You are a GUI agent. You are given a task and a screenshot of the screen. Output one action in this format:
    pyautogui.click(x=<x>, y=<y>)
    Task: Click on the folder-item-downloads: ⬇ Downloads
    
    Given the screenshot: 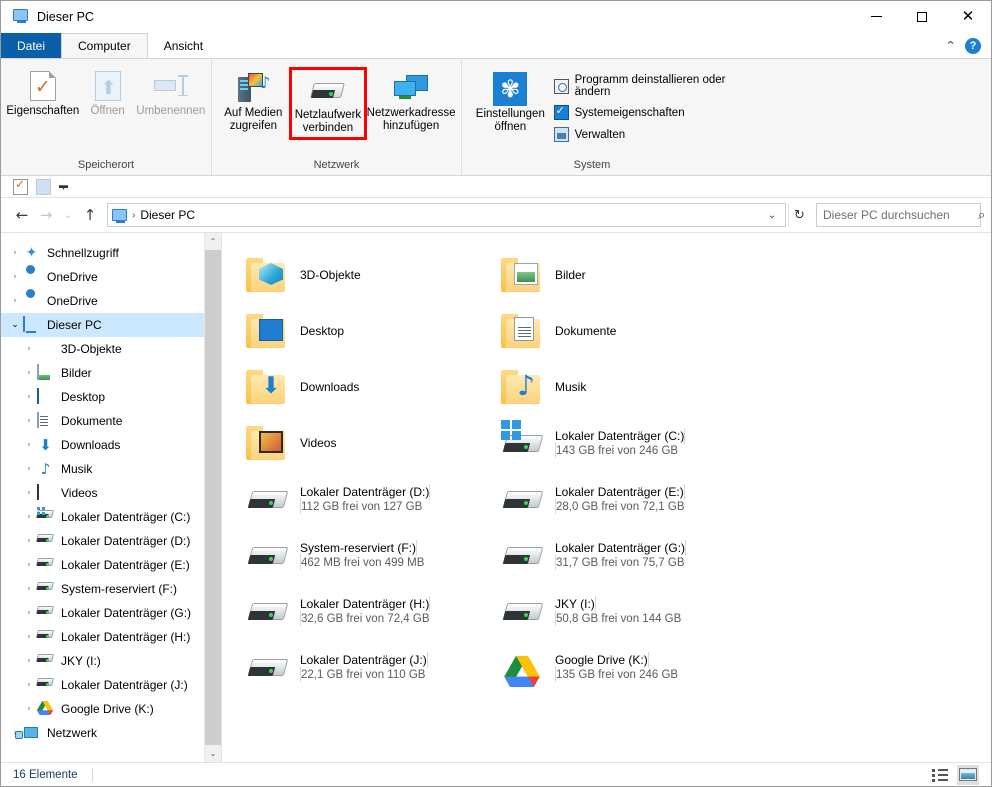 What is the action you would take?
    pyautogui.click(x=367, y=387)
    